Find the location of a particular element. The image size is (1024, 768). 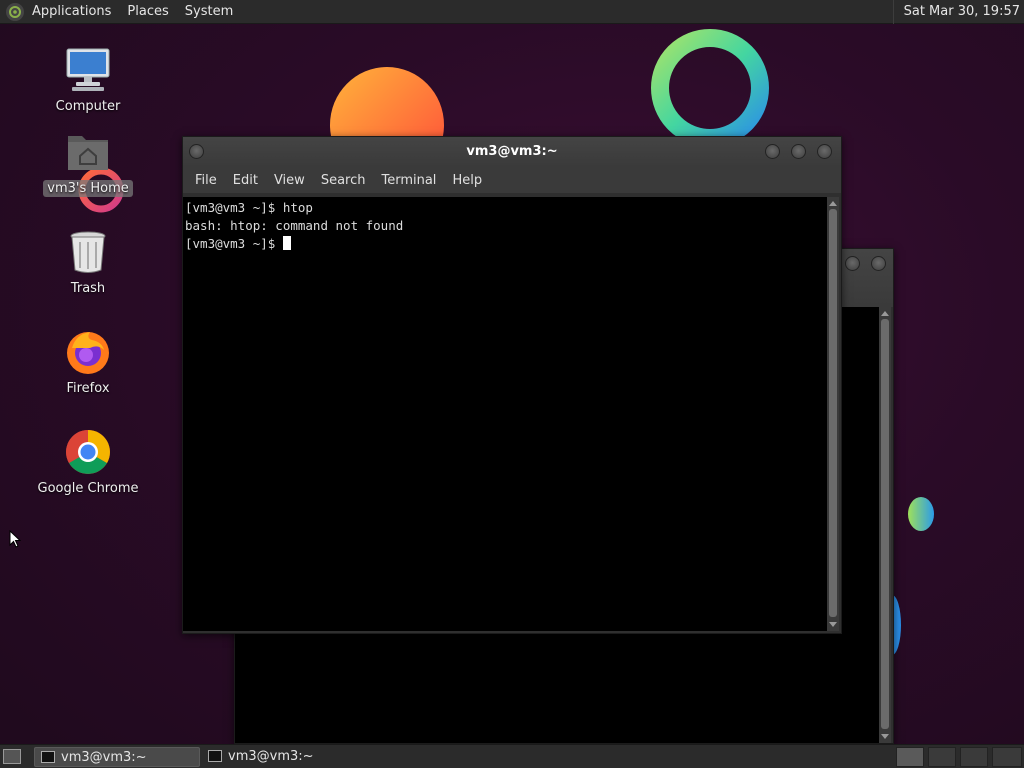

window-title: vm3@vm3:~ is located at coordinates (512, 151).